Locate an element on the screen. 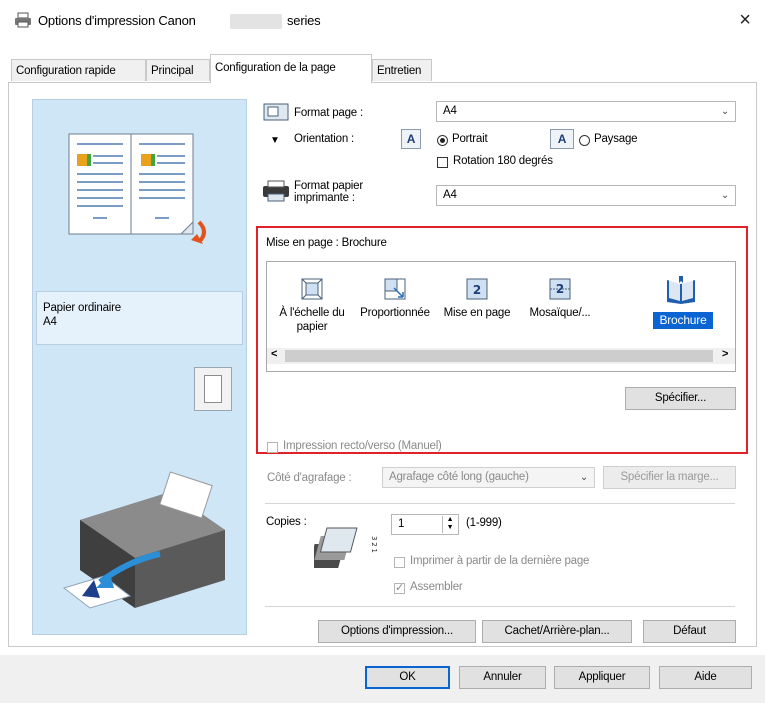 The image size is (765, 703). tiling-icon: 2 is located at coordinates (560, 289).